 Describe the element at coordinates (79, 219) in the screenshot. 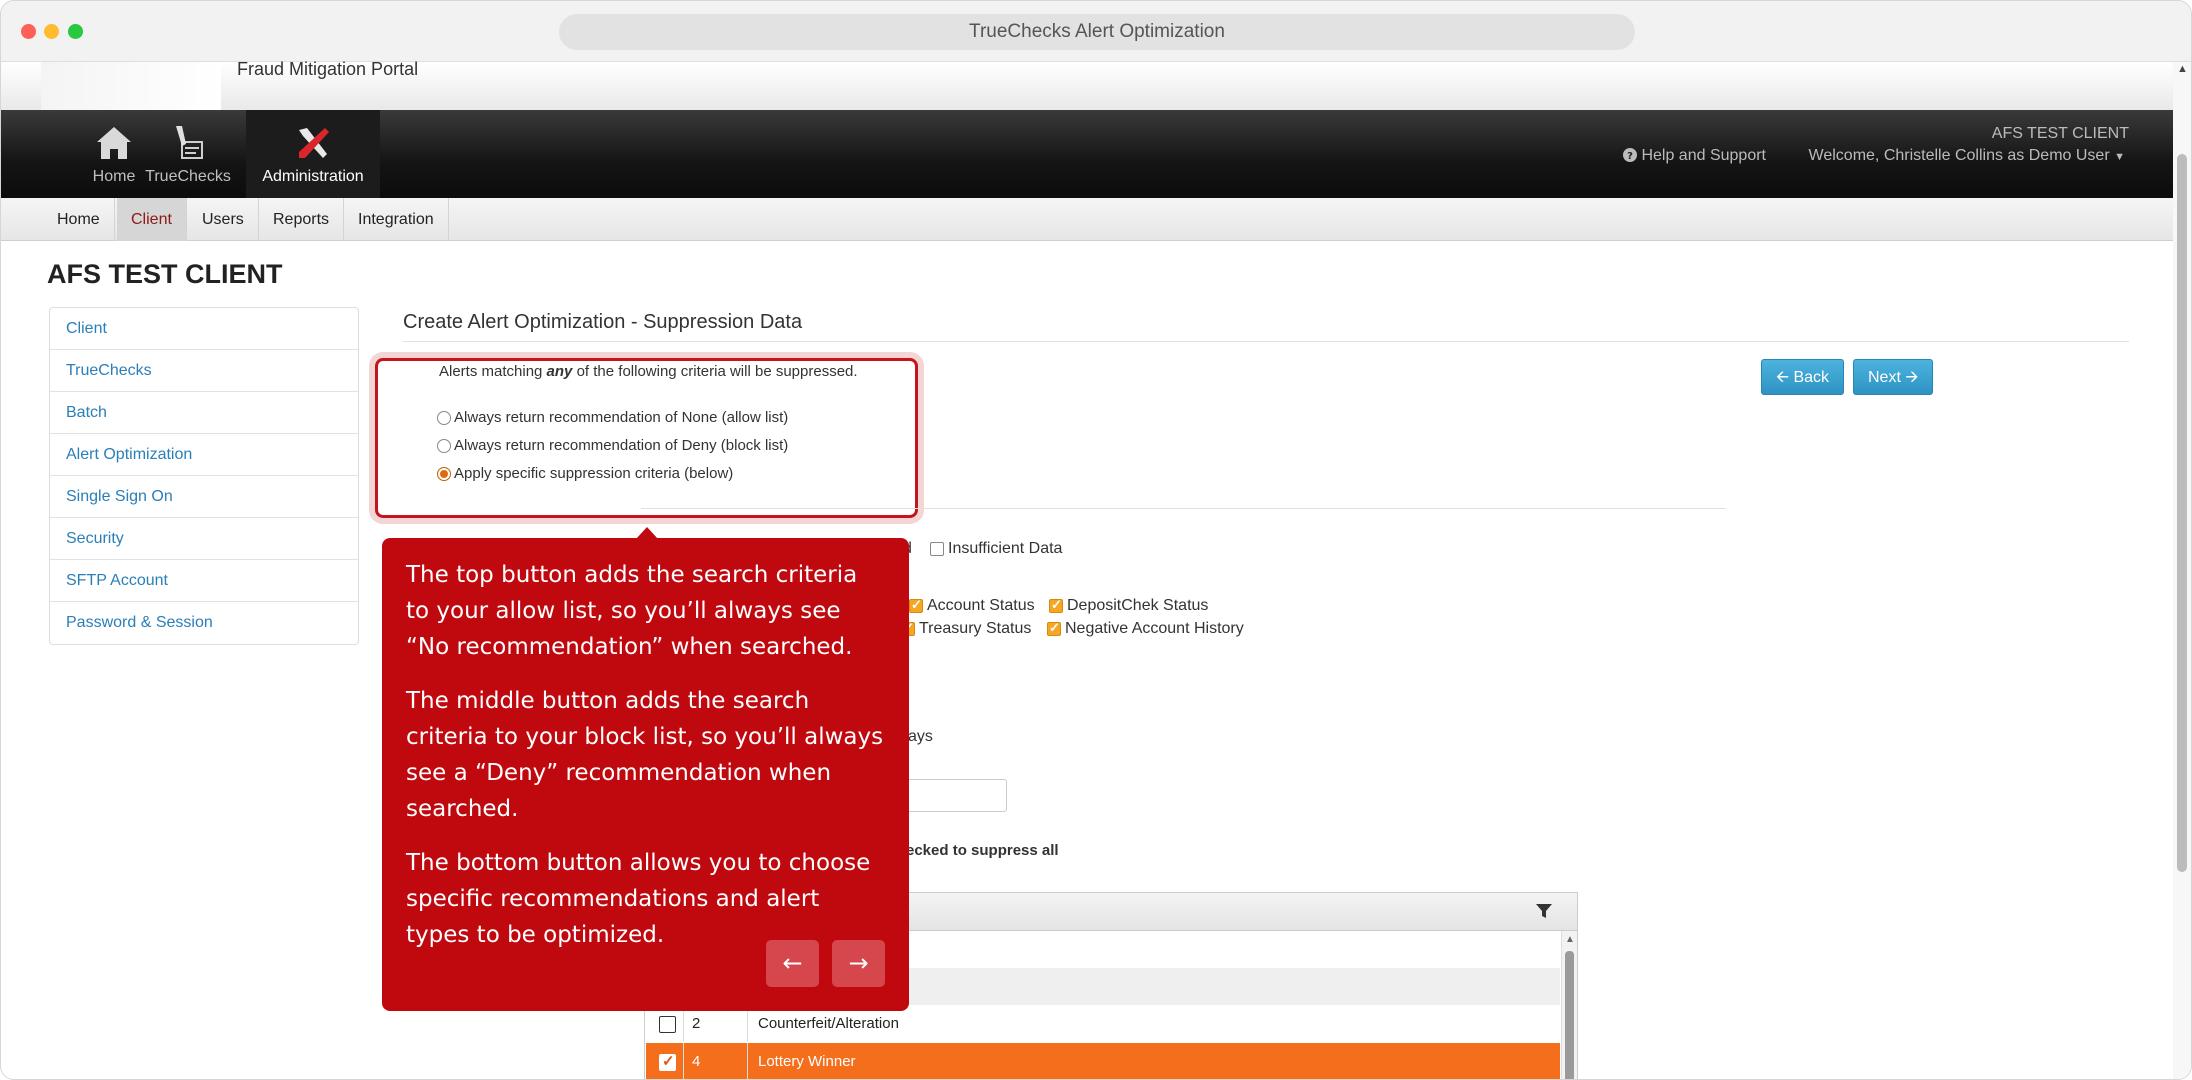

I see `tab-home: Home` at that location.